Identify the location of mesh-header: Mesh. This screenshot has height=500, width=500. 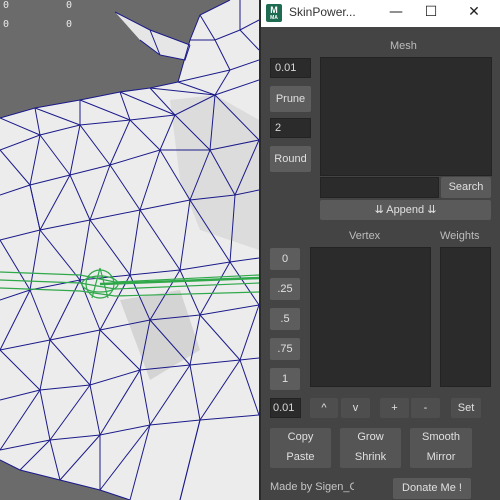
(403, 46).